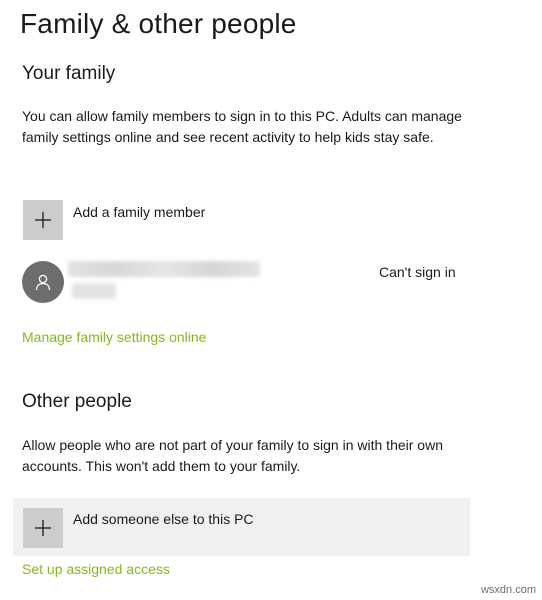  I want to click on your-family-heading: Your family, so click(69, 73).